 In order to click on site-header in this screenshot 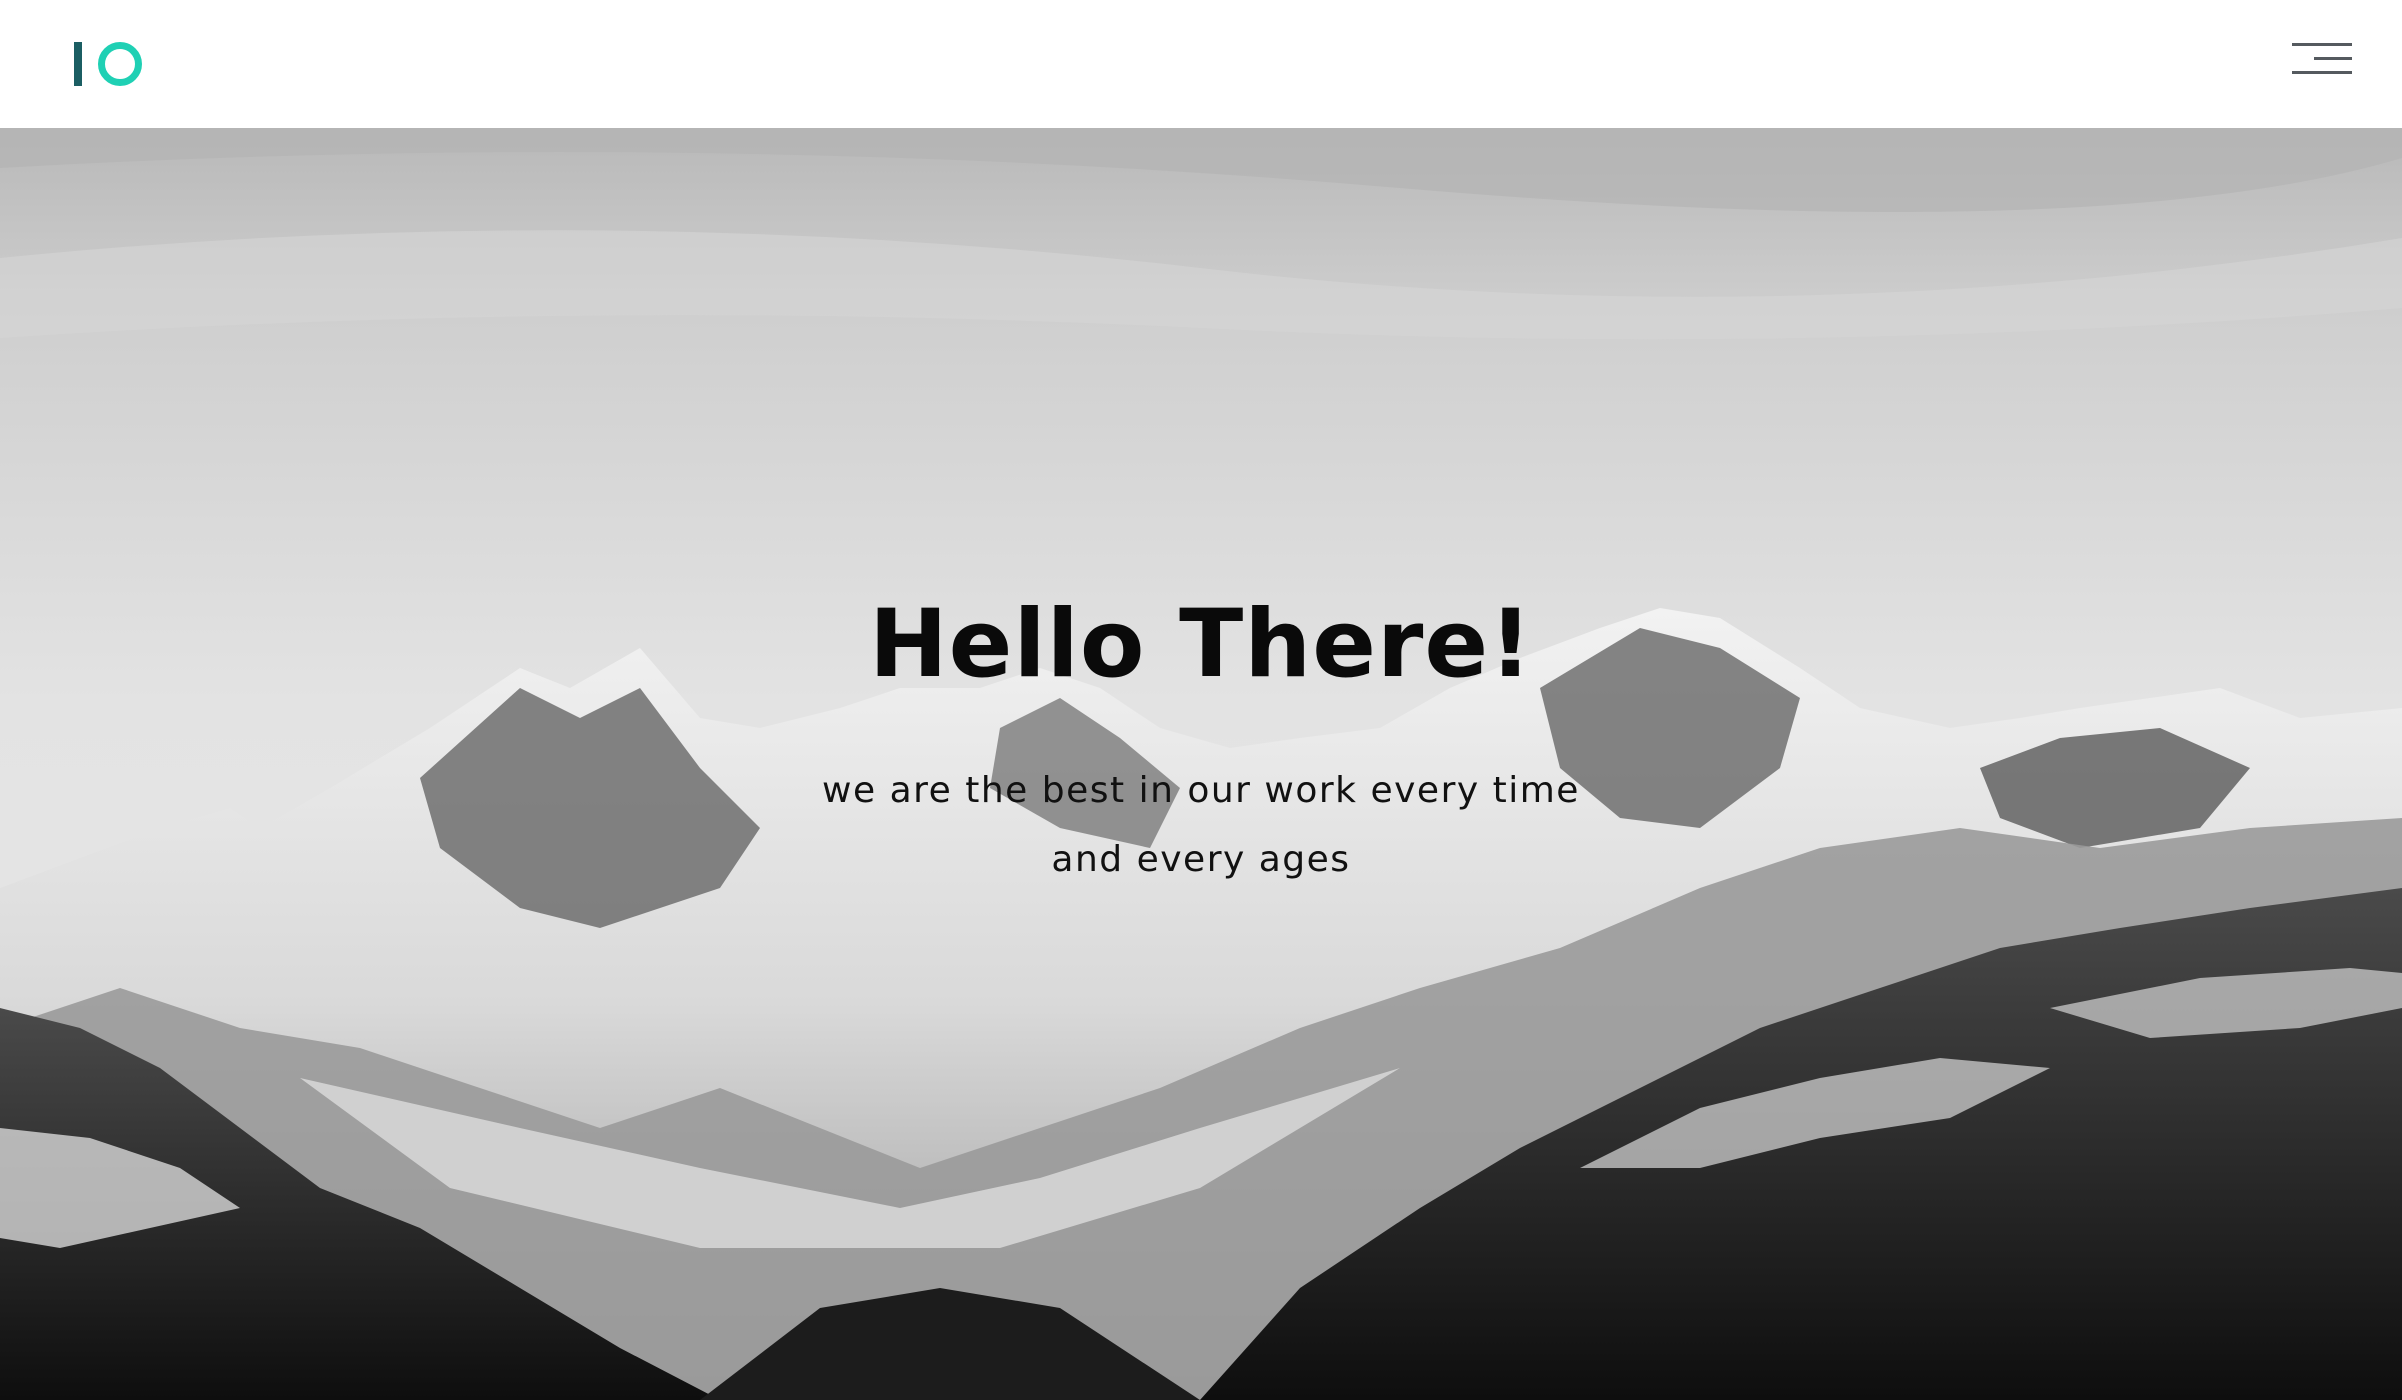, I will do `click(1201, 64)`.